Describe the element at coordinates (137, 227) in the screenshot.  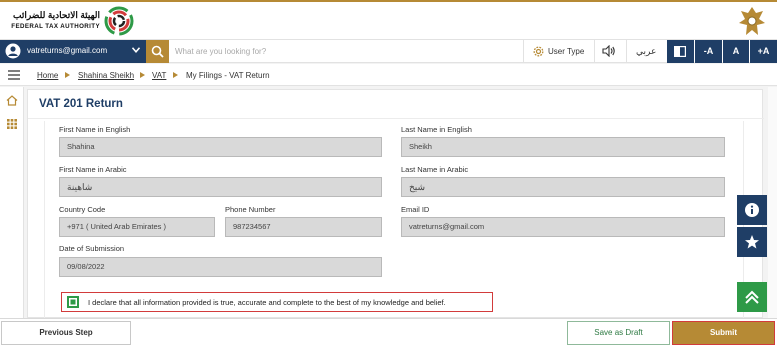
I see `country-code-field: +971 ( United Arab Emirates )` at that location.